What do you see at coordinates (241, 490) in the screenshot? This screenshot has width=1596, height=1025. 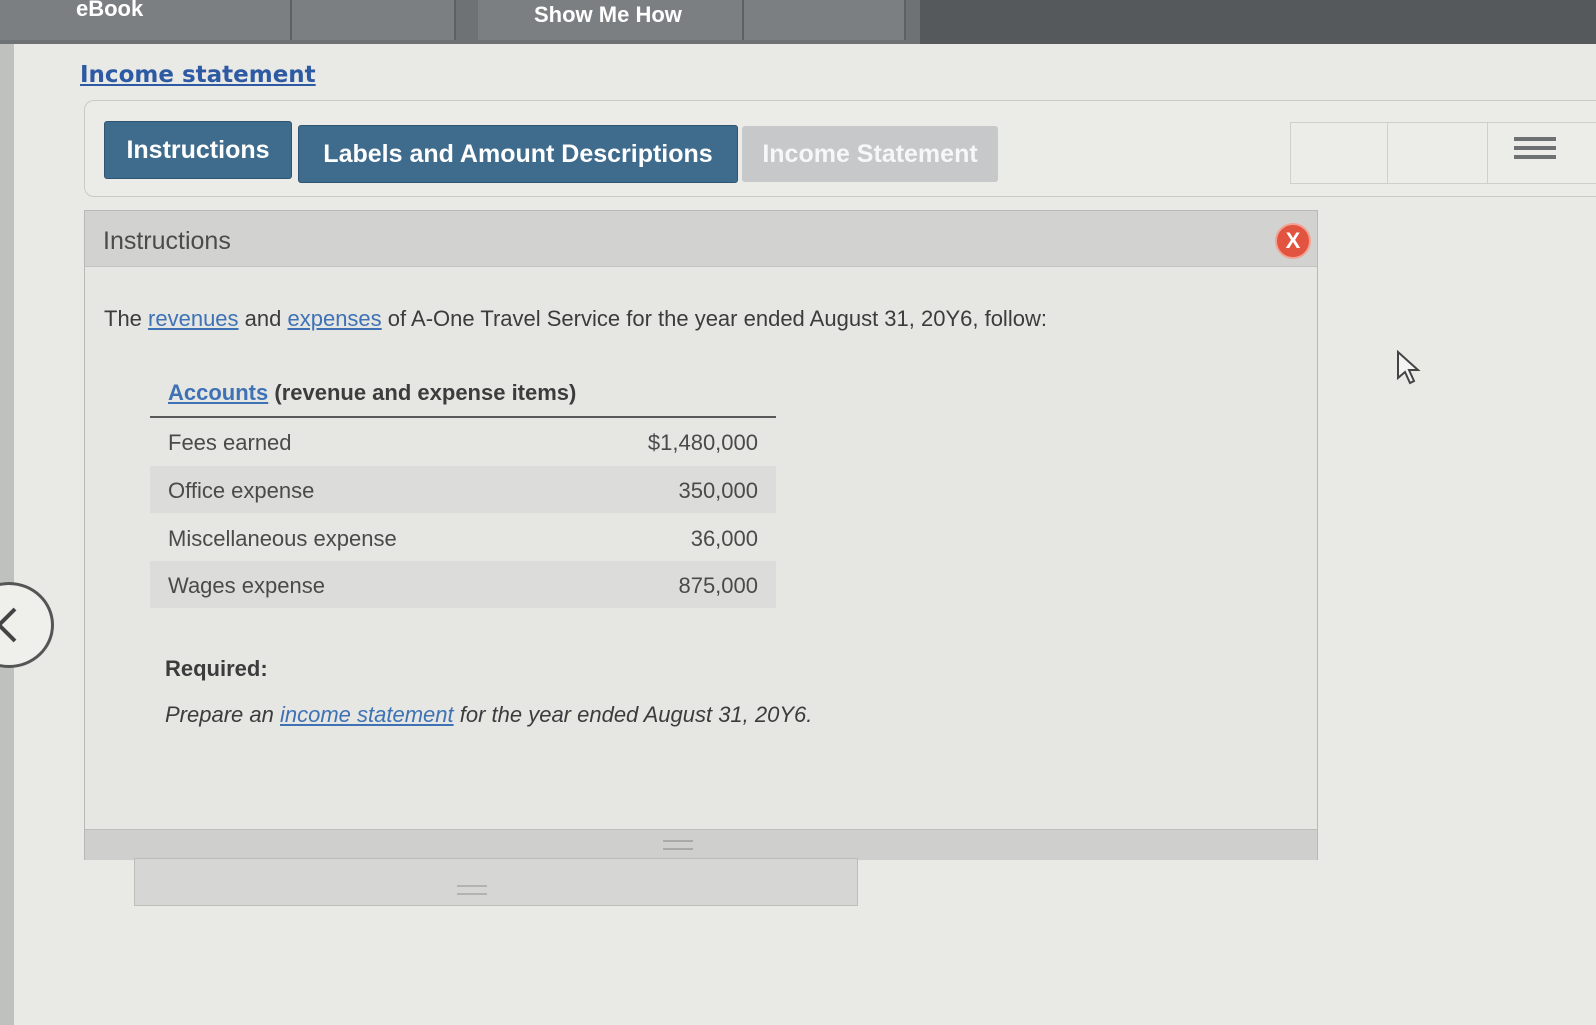 I see `account-label: Office expense` at bounding box center [241, 490].